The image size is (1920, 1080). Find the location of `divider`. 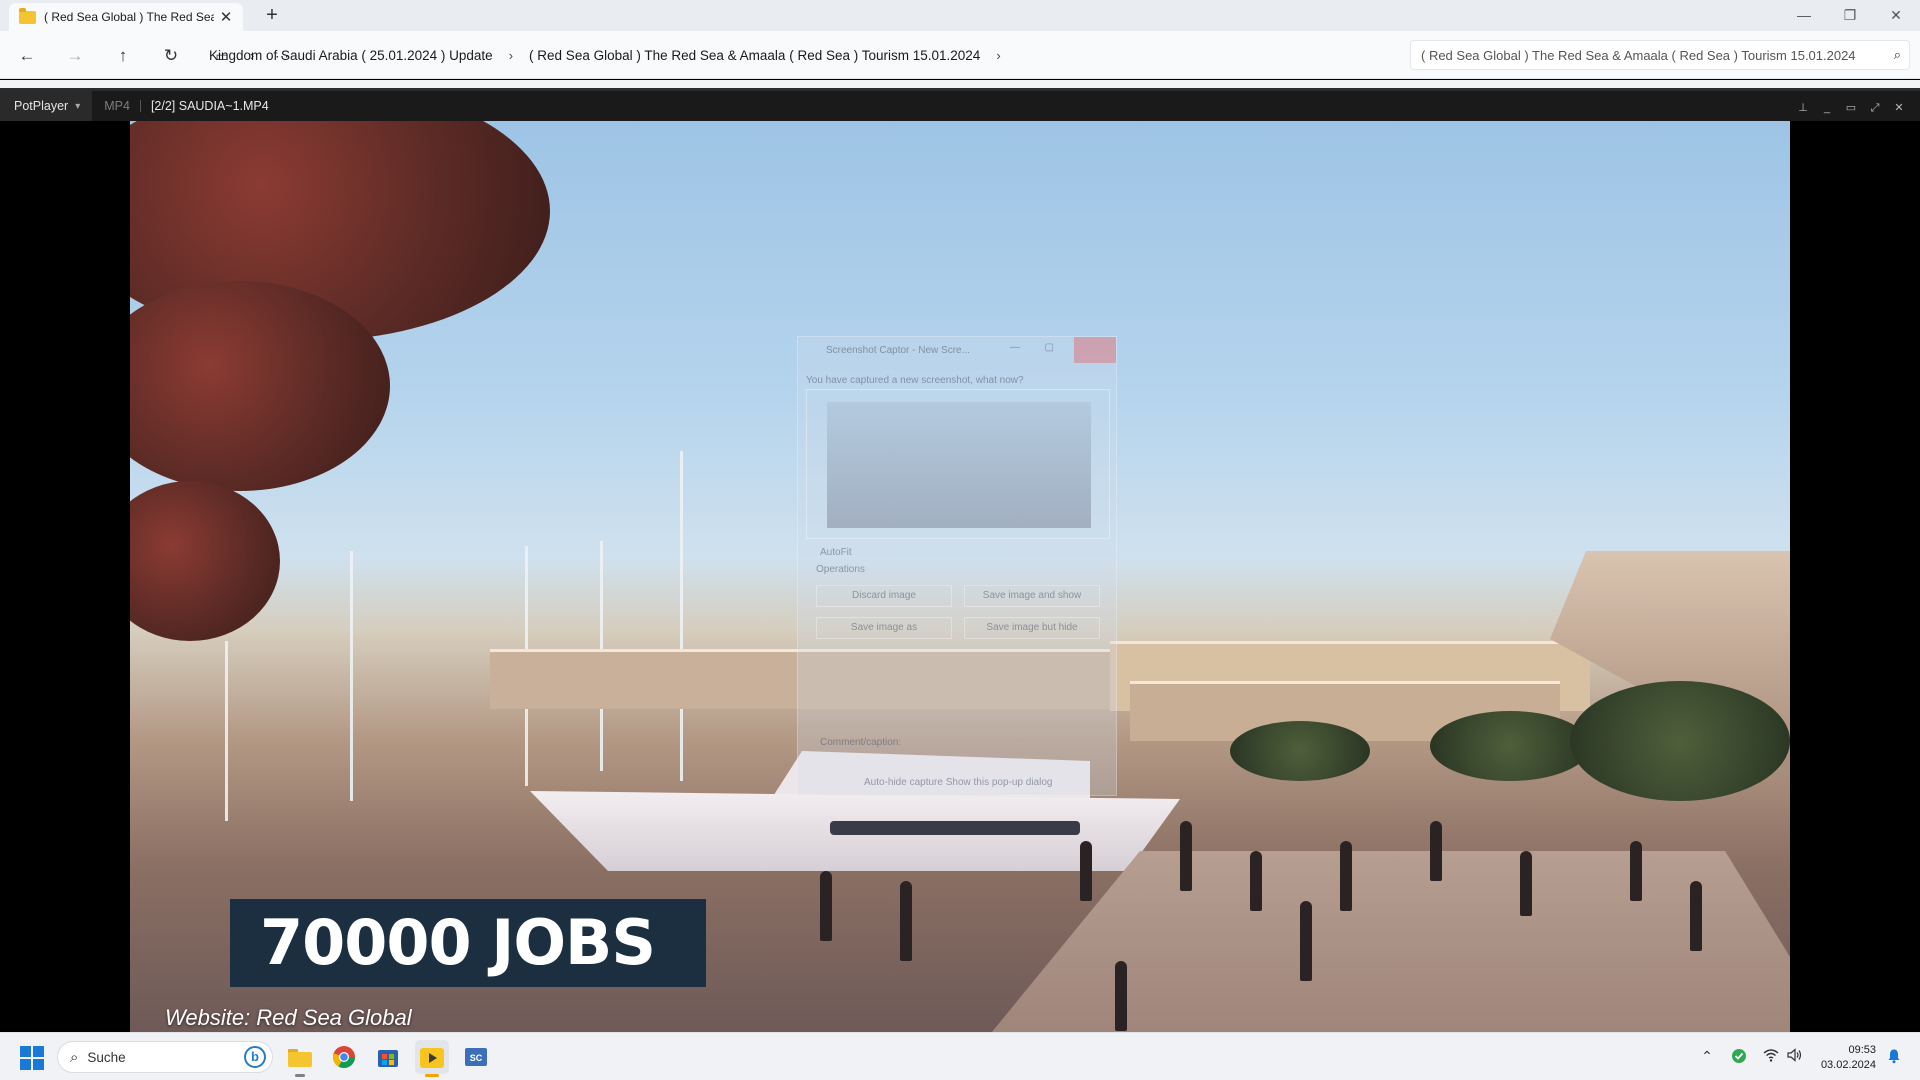

divider is located at coordinates (140, 106).